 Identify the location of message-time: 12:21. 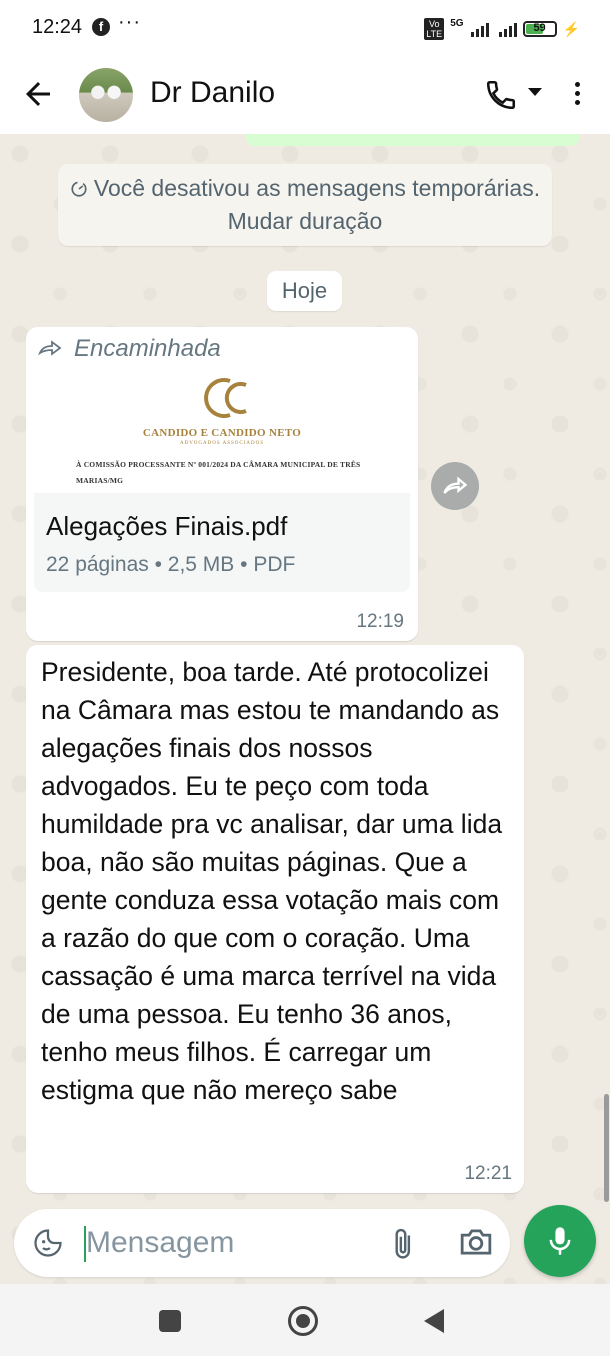
(488, 1173).